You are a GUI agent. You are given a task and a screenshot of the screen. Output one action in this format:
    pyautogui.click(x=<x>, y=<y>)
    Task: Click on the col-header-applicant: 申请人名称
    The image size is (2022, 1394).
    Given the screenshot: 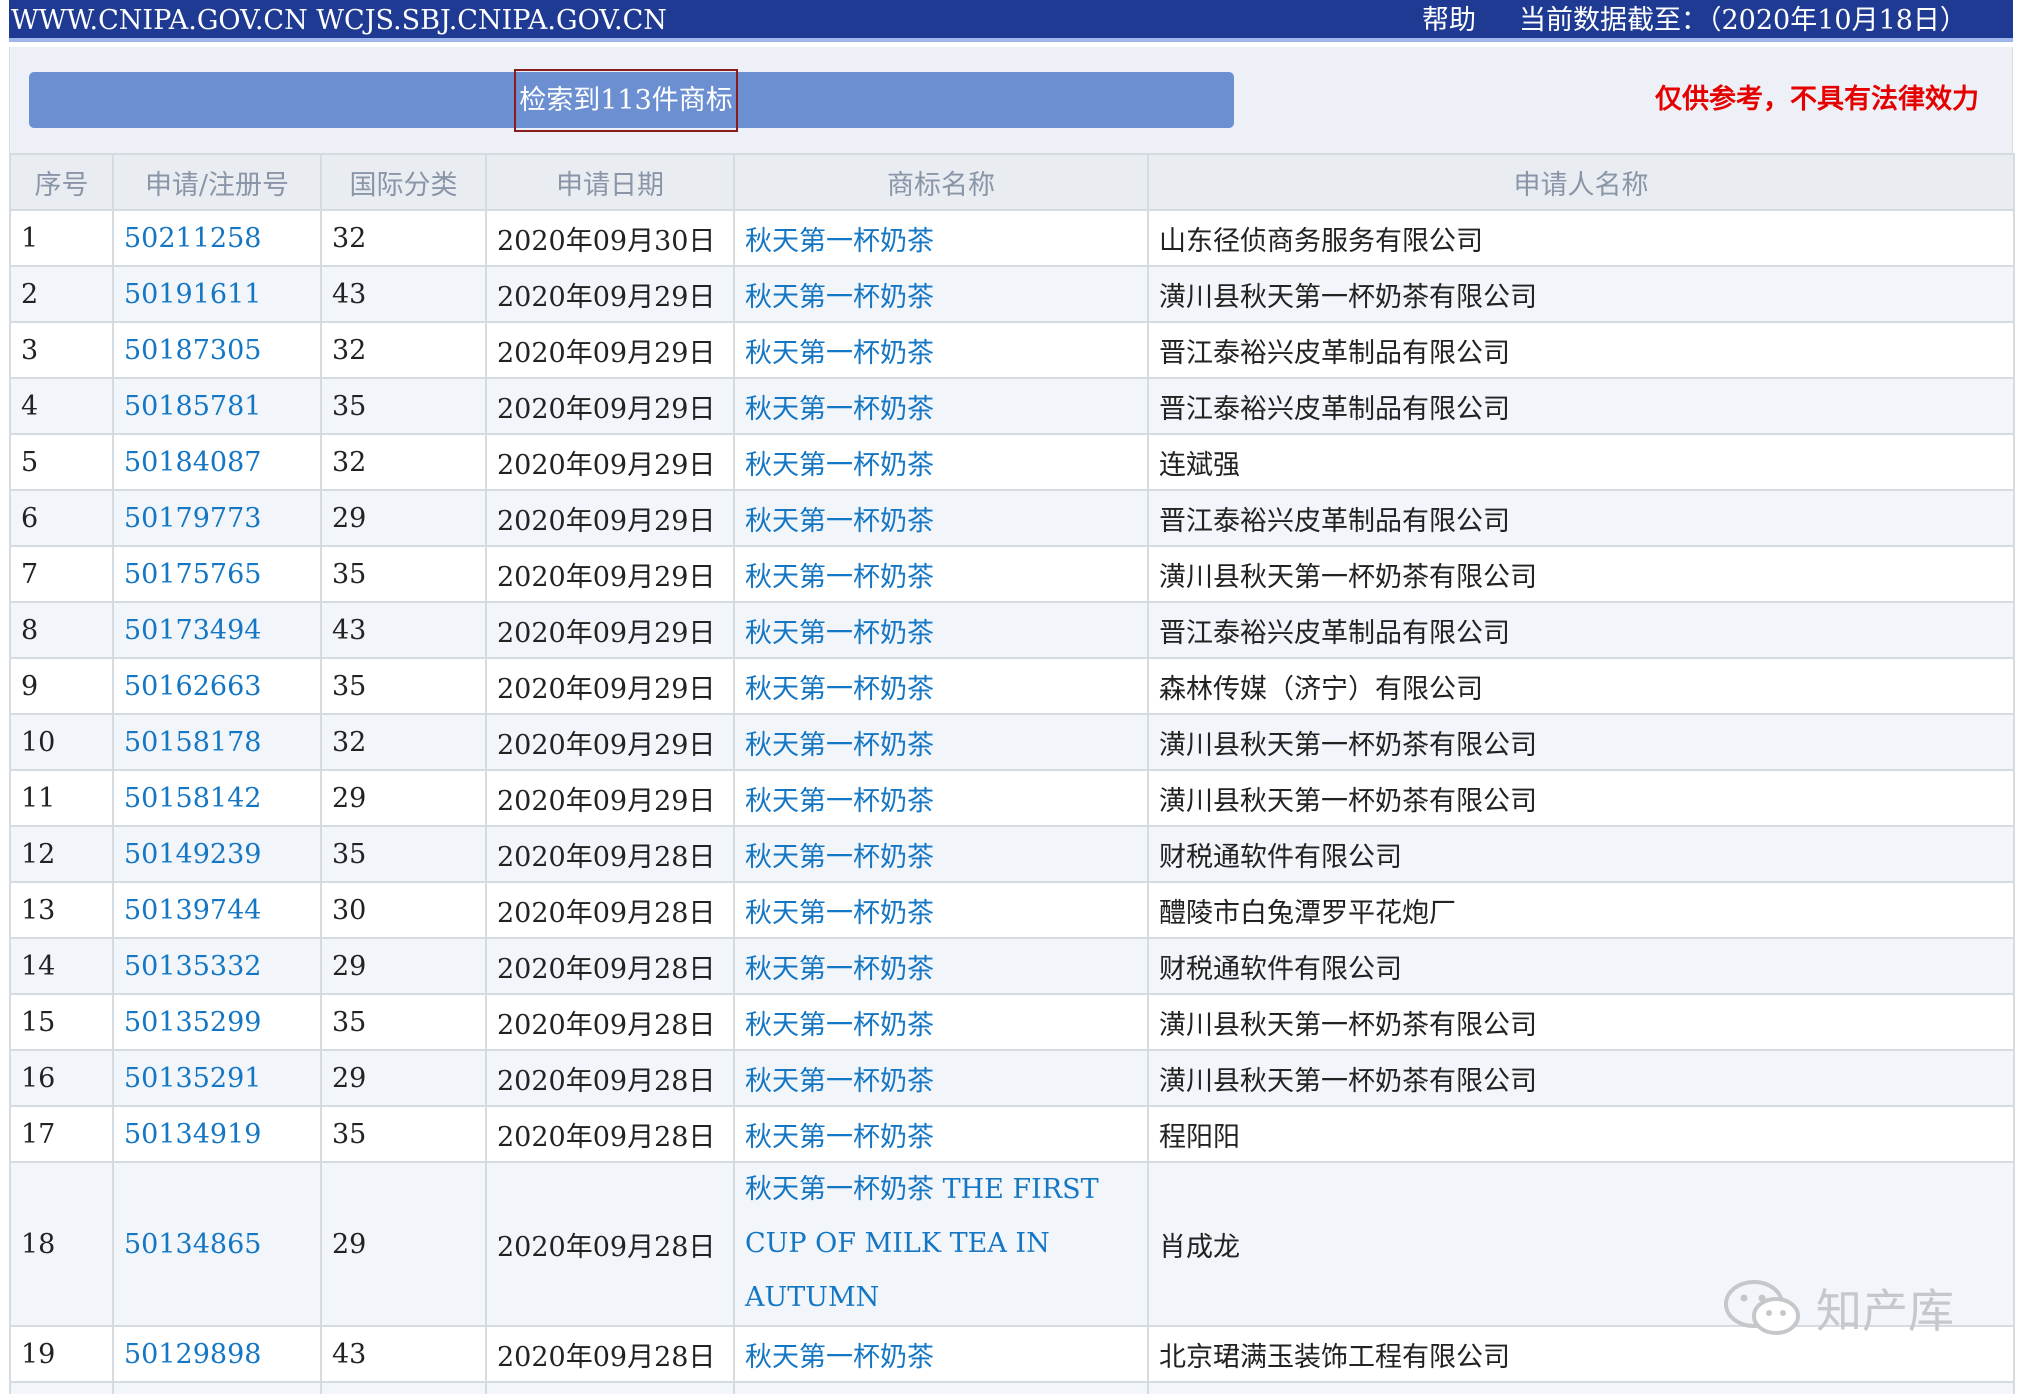 What is the action you would take?
    pyautogui.click(x=1581, y=182)
    